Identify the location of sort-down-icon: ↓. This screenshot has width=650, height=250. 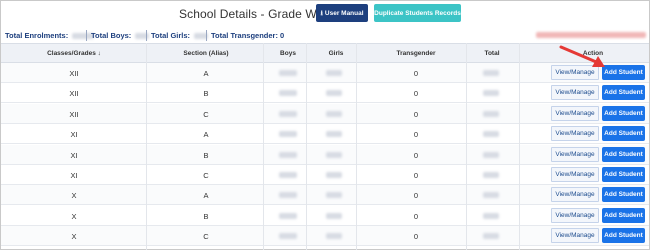
(99, 53).